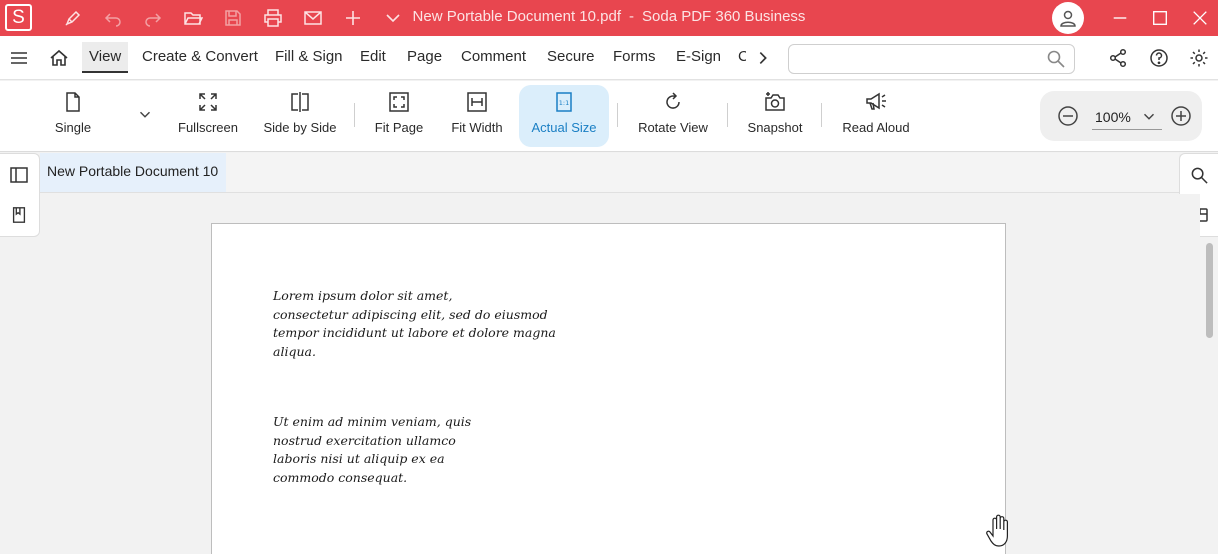 The image size is (1218, 554). Describe the element at coordinates (73, 18) in the screenshot. I see `pen-icon` at that location.